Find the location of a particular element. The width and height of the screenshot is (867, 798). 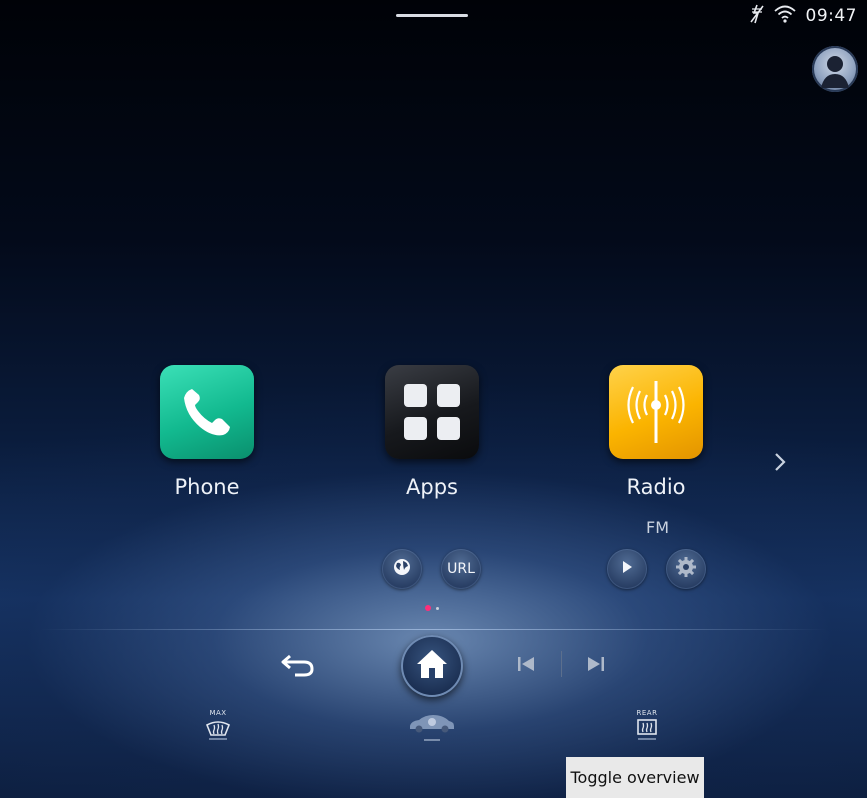

front-defrost-button: MAX is located at coordinates (218, 727).